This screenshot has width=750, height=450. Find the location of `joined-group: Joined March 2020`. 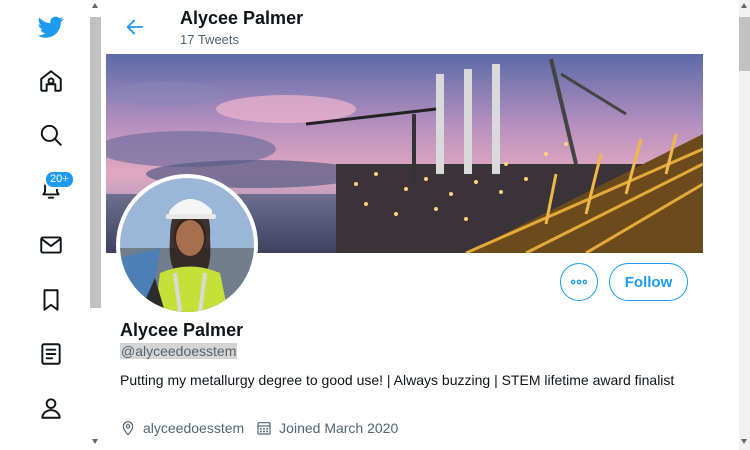

joined-group: Joined March 2020 is located at coordinates (327, 428).